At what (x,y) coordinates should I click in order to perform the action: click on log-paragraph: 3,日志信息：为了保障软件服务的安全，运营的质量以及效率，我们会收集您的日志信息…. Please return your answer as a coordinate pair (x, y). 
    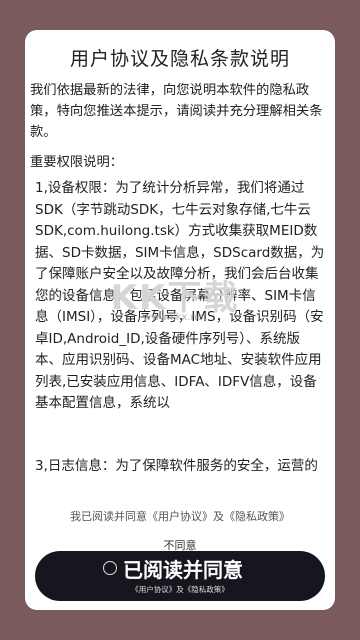
    Looking at the image, I should click on (176, 465).